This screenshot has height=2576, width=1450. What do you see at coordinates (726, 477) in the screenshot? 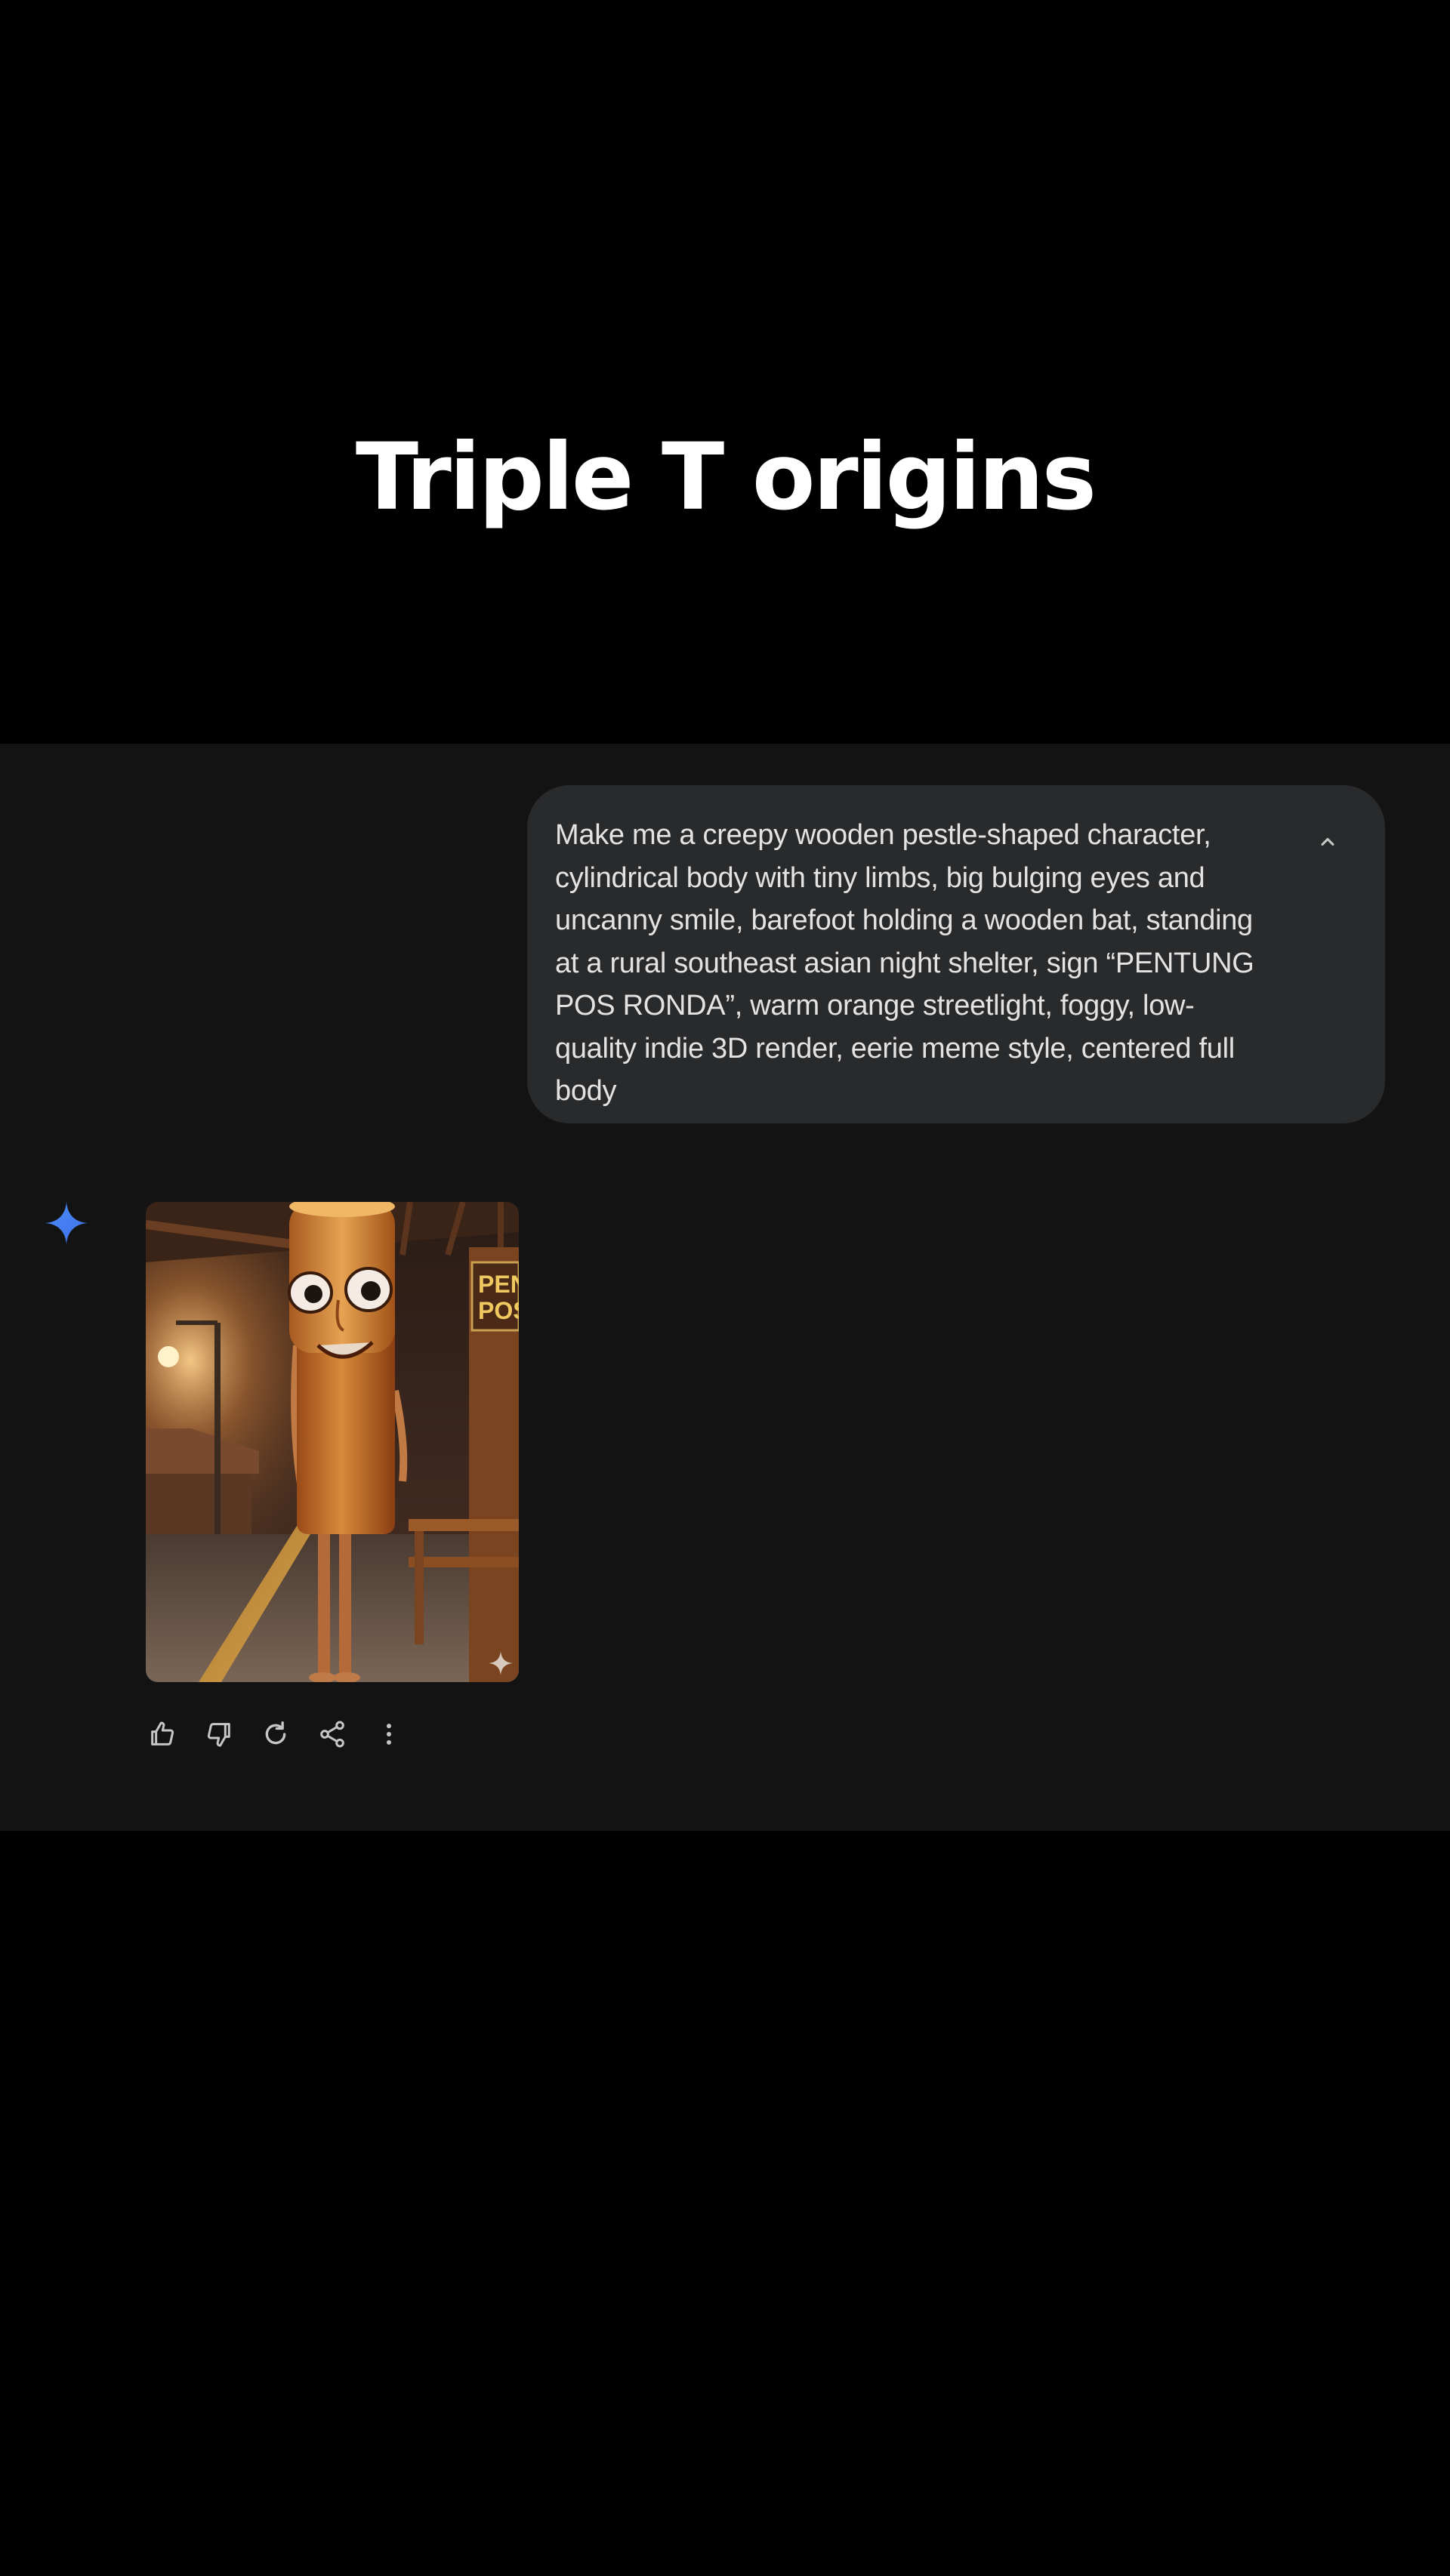
I see `video-overlay-title: Triple T origins` at bounding box center [726, 477].